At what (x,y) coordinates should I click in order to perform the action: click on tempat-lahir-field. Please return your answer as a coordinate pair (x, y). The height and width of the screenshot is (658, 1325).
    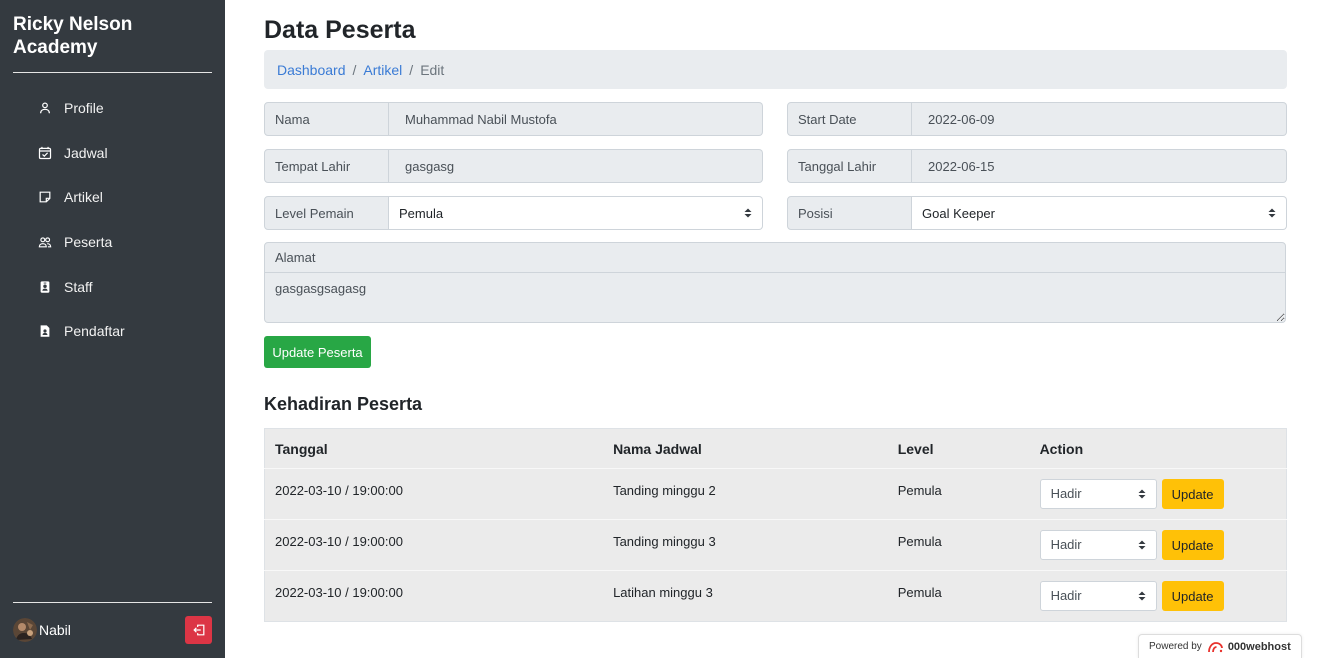
    Looking at the image, I should click on (576, 166).